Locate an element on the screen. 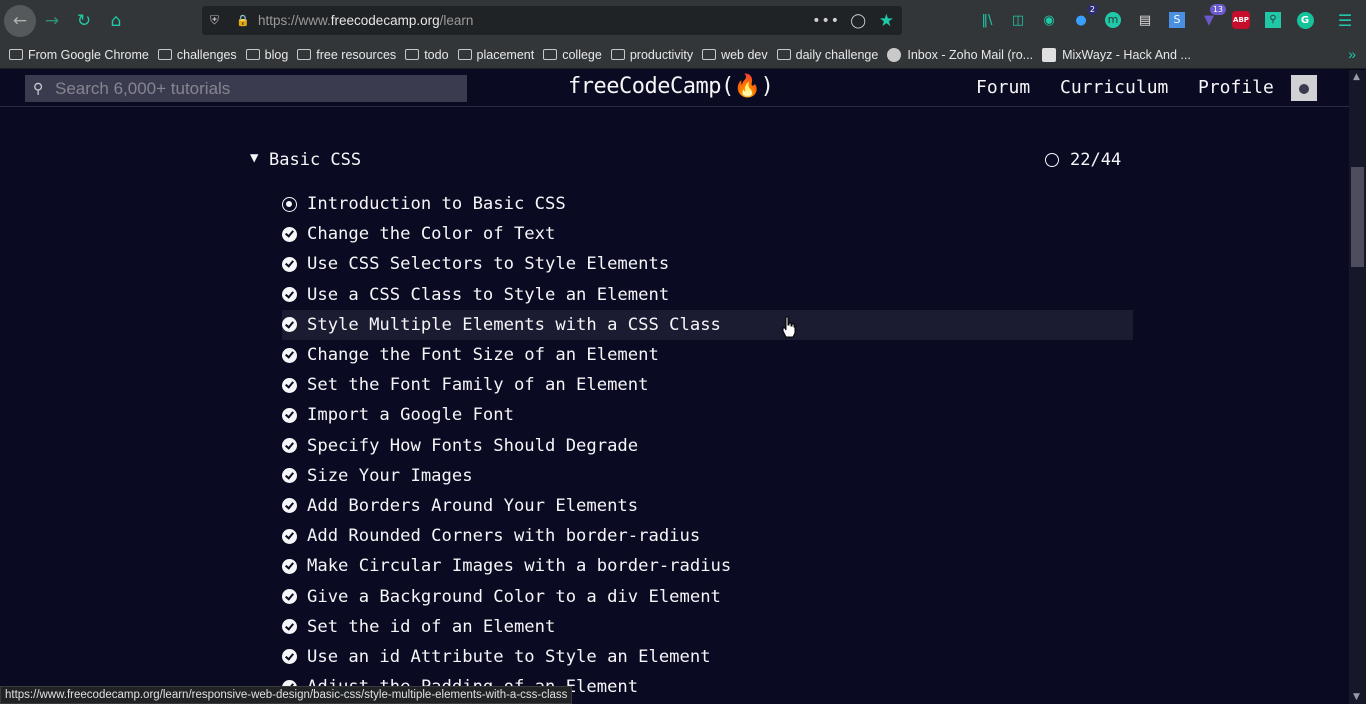 Image resolution: width=1366 pixels, height=704 pixels. bookmark-todo: todo is located at coordinates (427, 55).